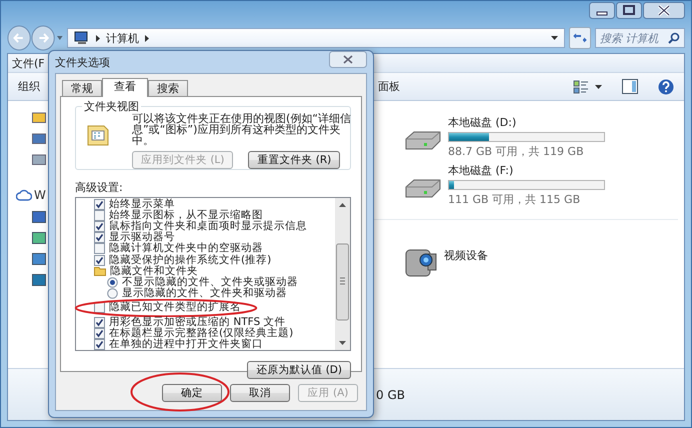 The image size is (692, 428). I want to click on tab: 搜索, so click(168, 88).